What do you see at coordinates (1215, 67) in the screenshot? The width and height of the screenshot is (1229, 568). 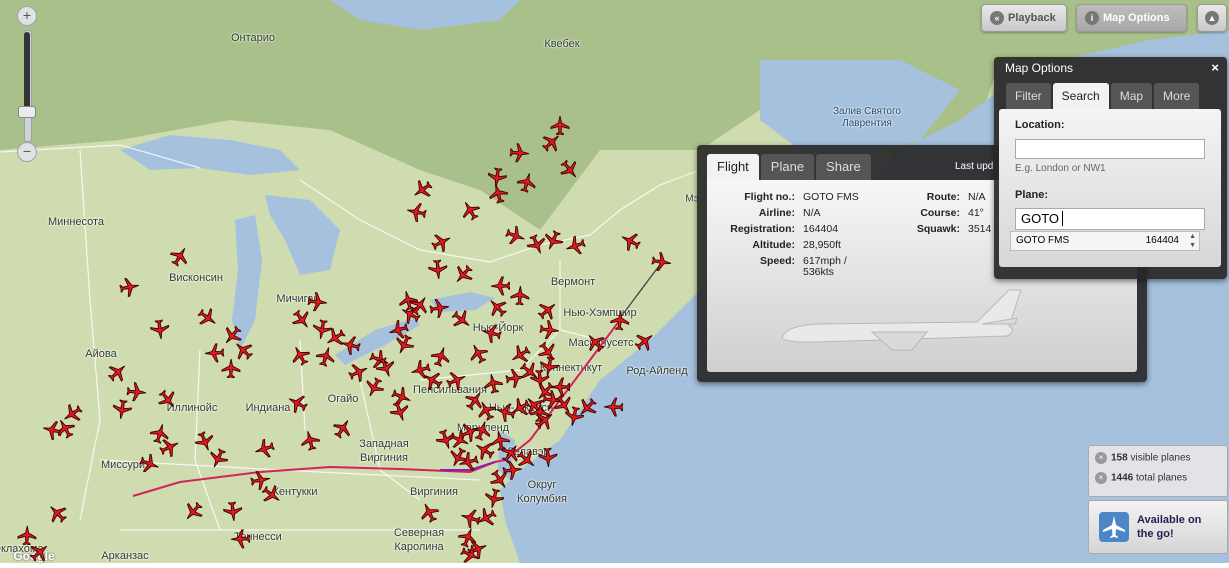 I see `close-icon: ×` at bounding box center [1215, 67].